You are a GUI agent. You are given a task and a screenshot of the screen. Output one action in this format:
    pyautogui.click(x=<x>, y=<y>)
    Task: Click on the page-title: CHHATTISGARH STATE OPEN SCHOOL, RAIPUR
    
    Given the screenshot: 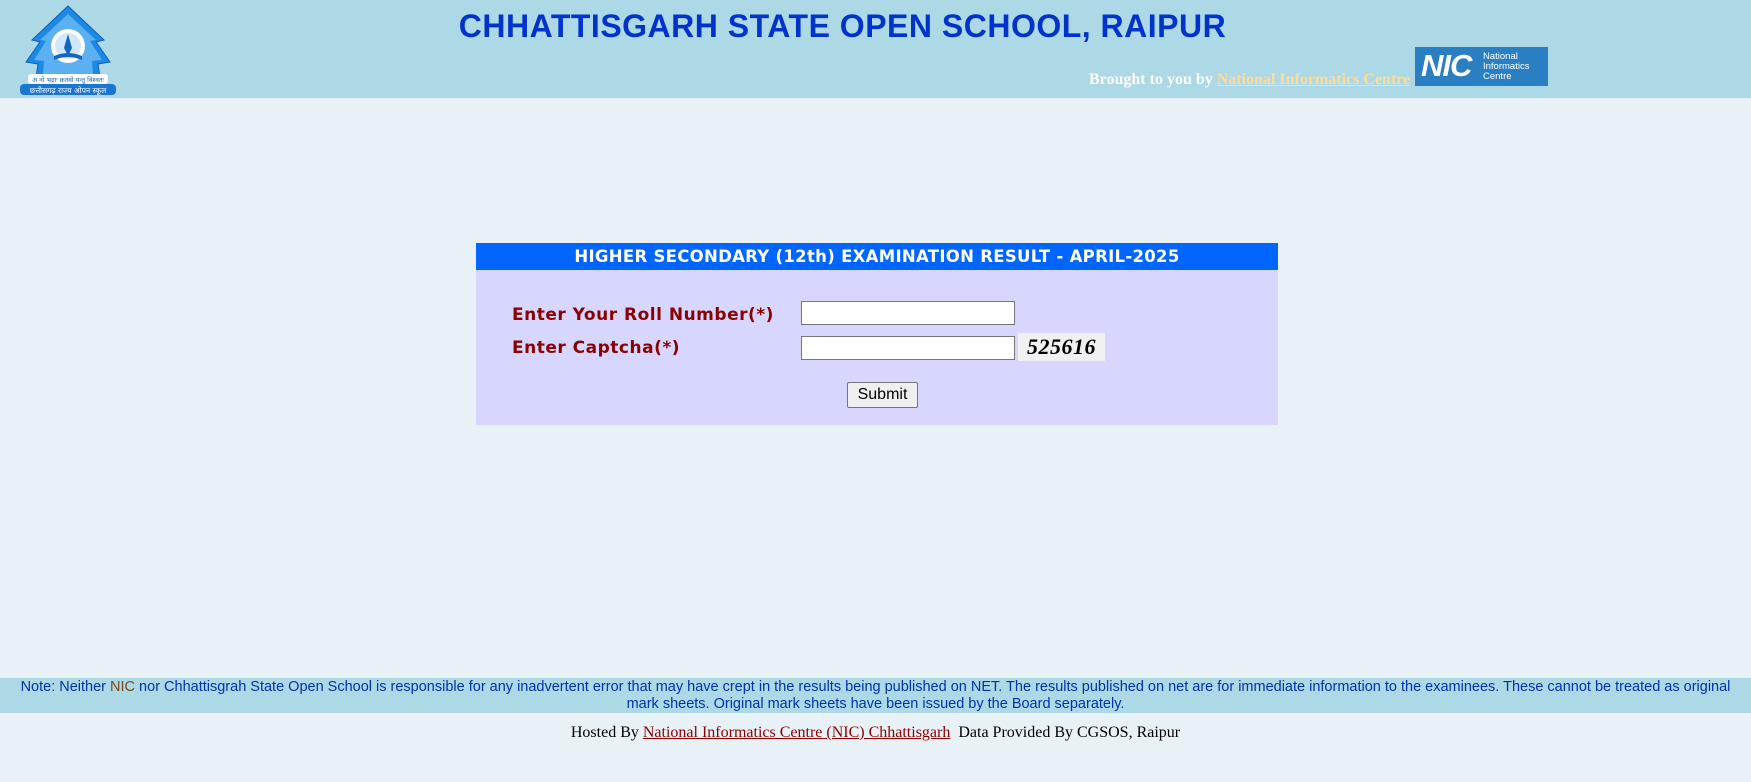 What is the action you would take?
    pyautogui.click(x=842, y=26)
    